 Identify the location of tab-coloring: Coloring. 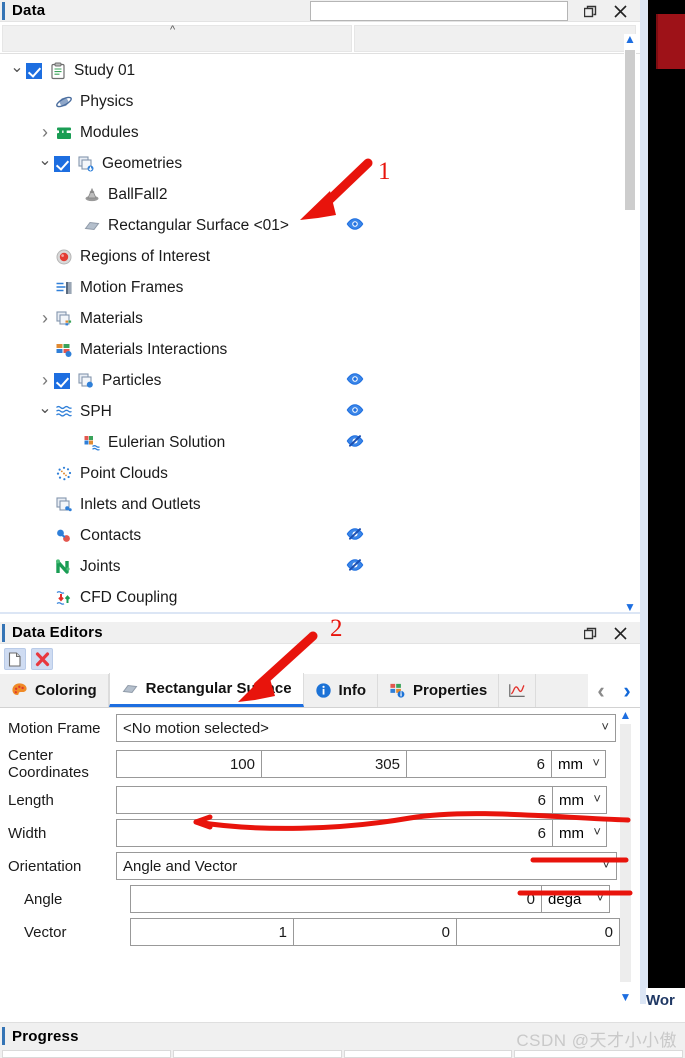
(54, 690).